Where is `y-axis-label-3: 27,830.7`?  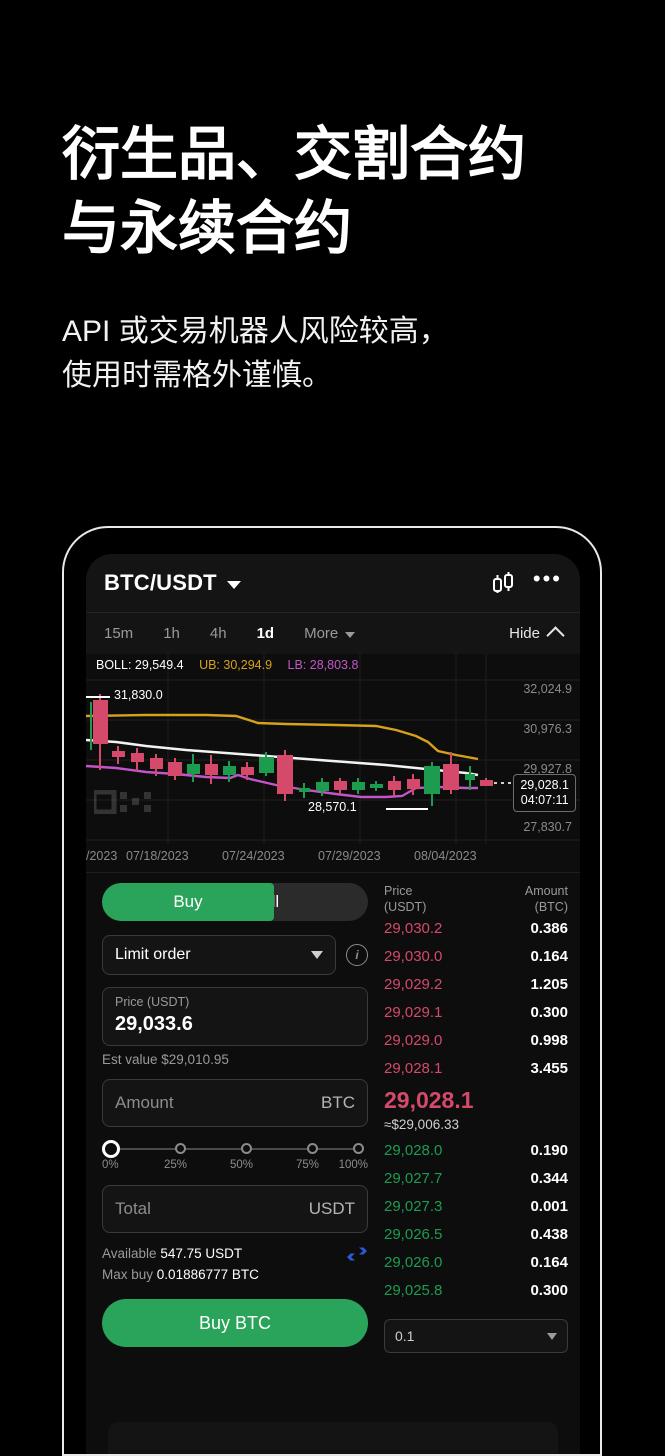
y-axis-label-3: 27,830.7 is located at coordinates (547, 827).